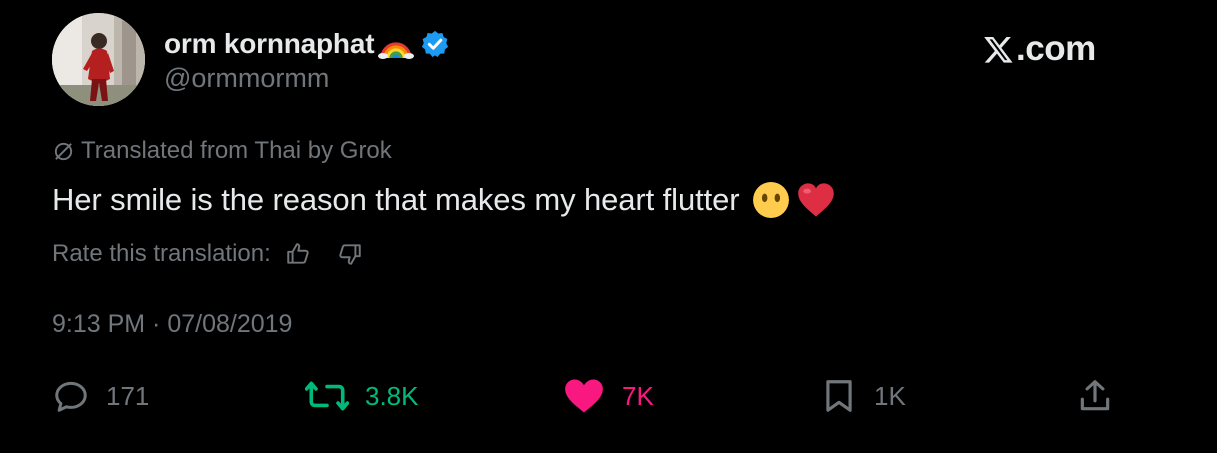 This screenshot has height=453, width=1217. I want to click on brand-watermark: .com, so click(1039, 49).